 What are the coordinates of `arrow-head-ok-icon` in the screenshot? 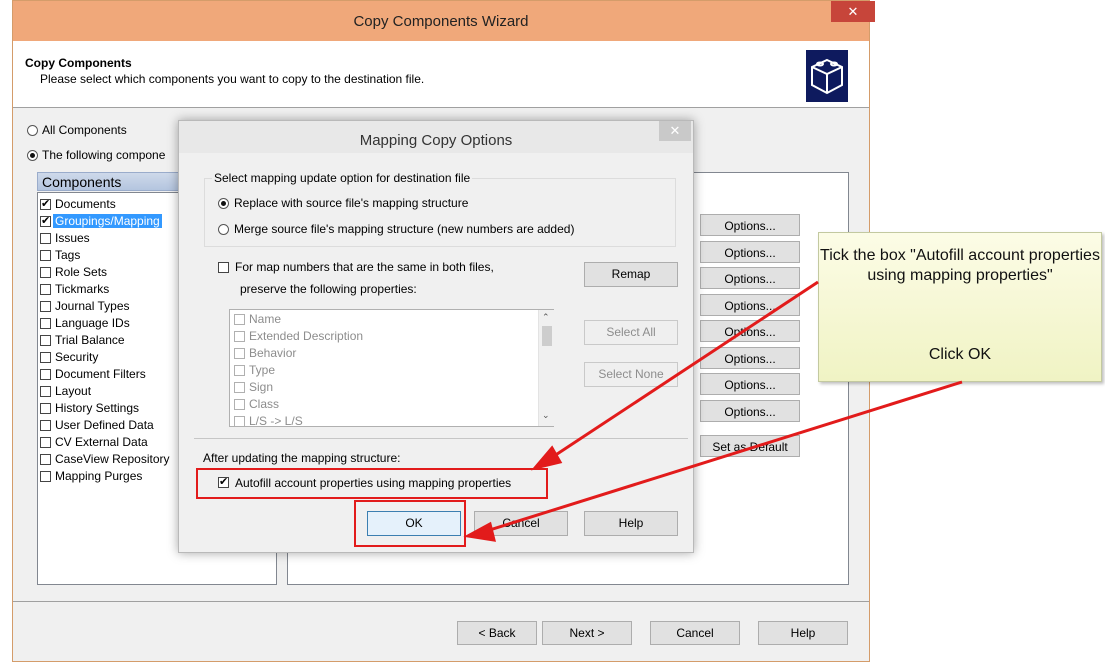 It's located at (480, 531).